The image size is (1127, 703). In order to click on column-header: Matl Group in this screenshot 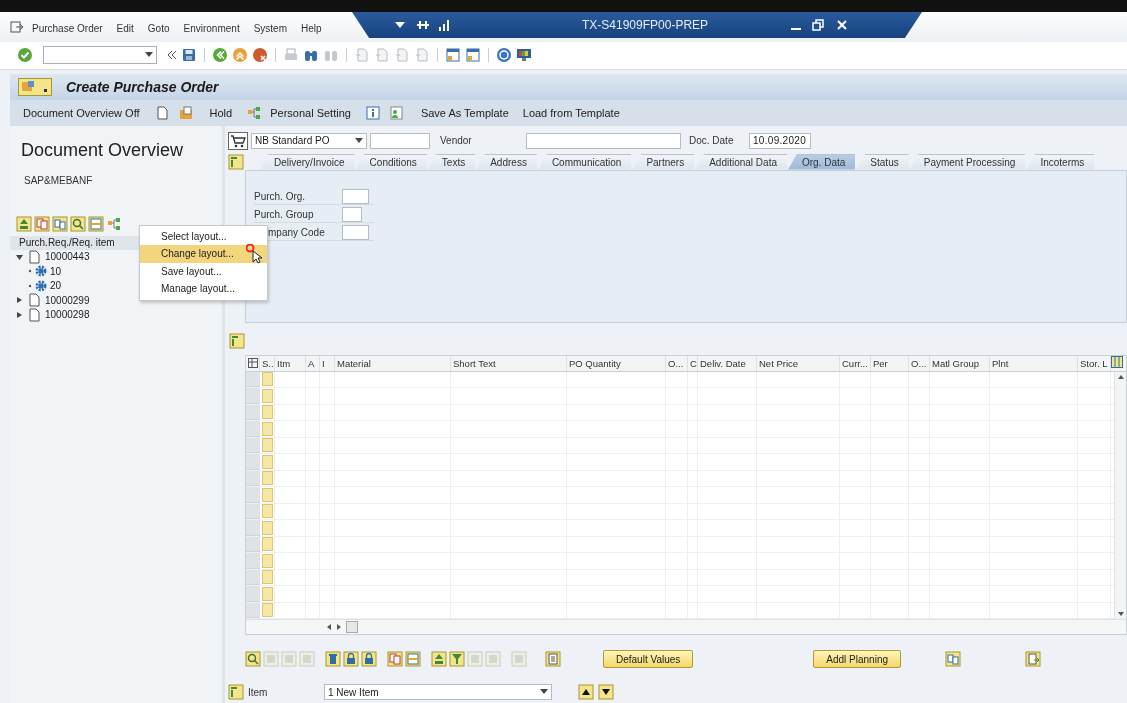, I will do `click(960, 363)`.